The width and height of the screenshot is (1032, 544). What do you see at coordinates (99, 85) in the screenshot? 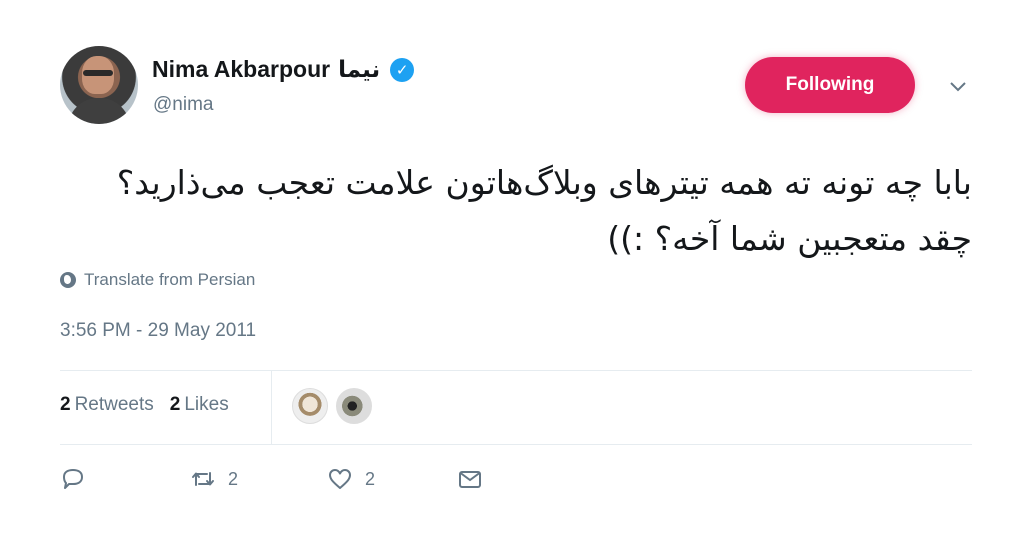
I see `avatar` at bounding box center [99, 85].